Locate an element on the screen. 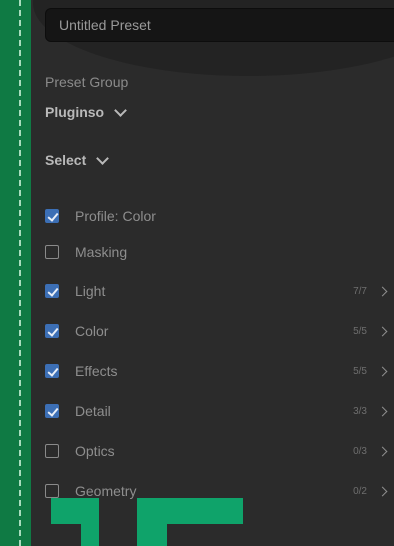 The image size is (394, 546). setting-count: 3/3 is located at coordinates (360, 411).